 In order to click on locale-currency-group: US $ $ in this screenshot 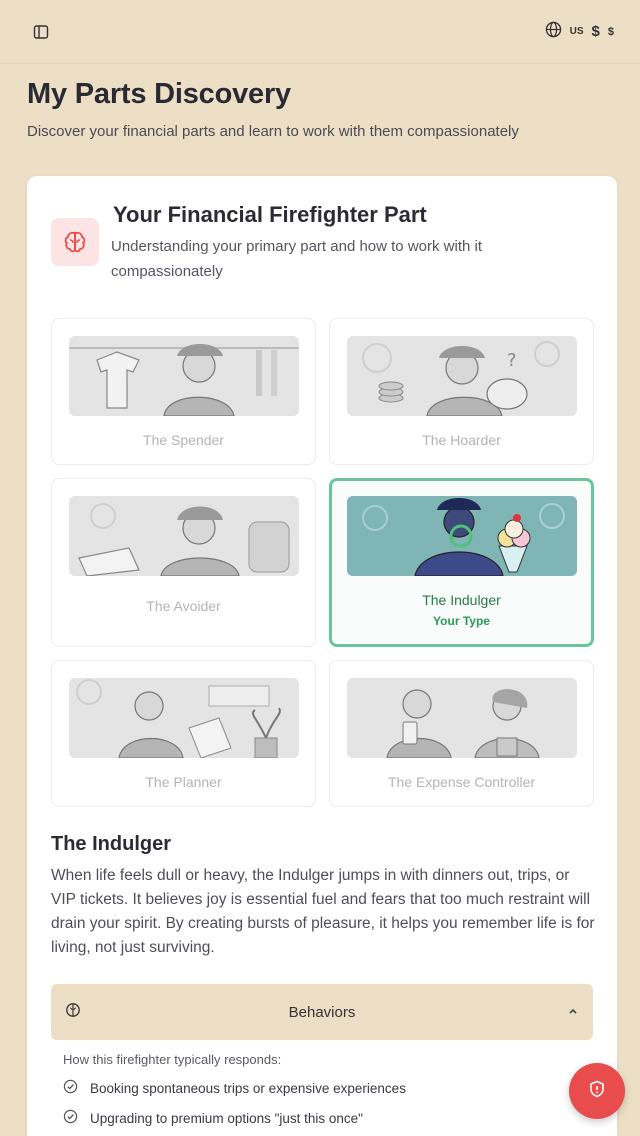, I will do `click(579, 32)`.